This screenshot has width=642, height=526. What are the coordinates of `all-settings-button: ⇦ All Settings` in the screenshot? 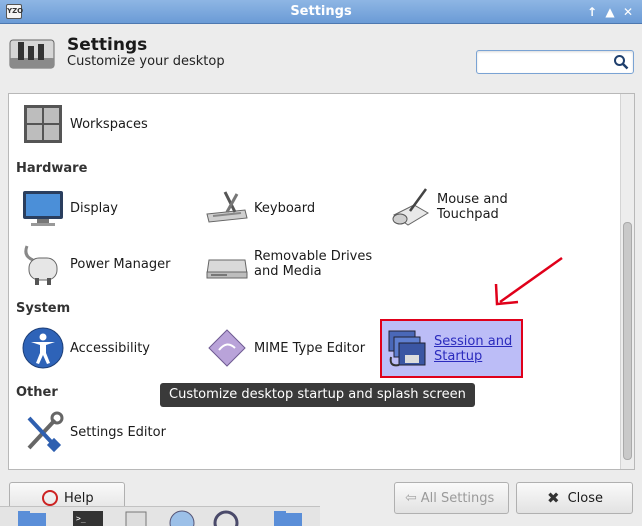 It's located at (451, 498).